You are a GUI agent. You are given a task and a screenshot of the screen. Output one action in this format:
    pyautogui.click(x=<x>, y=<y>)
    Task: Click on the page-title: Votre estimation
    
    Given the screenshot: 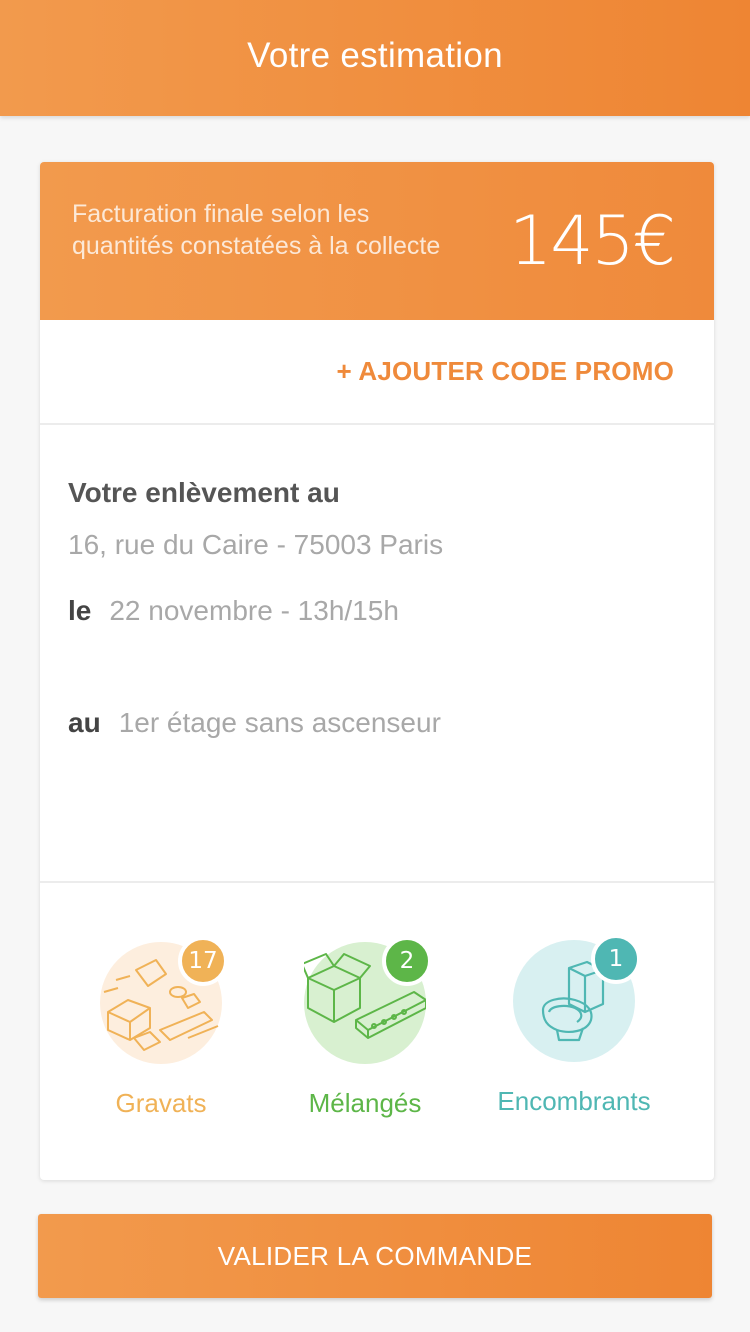 What is the action you would take?
    pyautogui.click(x=375, y=55)
    